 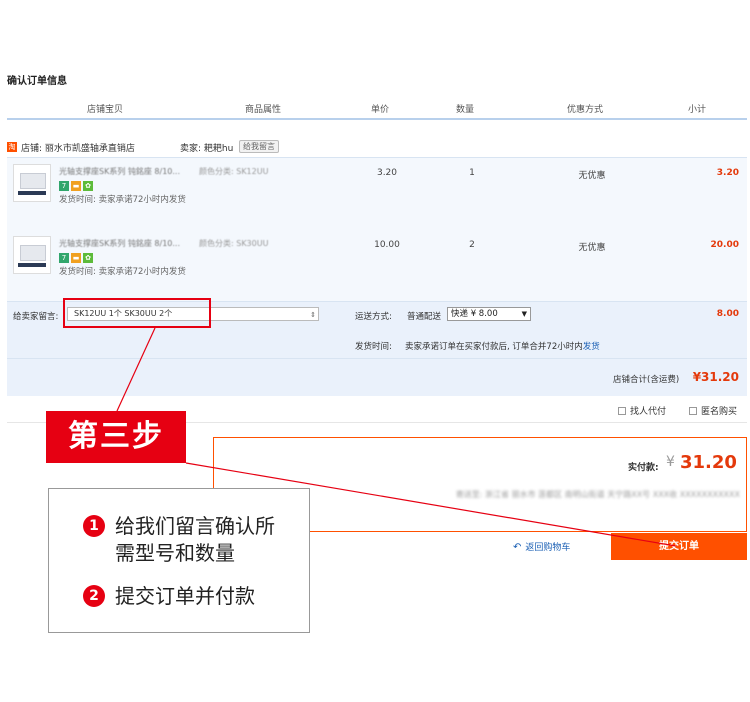 What do you see at coordinates (104, 110) in the screenshot?
I see `header-item: 店铺宝贝` at bounding box center [104, 110].